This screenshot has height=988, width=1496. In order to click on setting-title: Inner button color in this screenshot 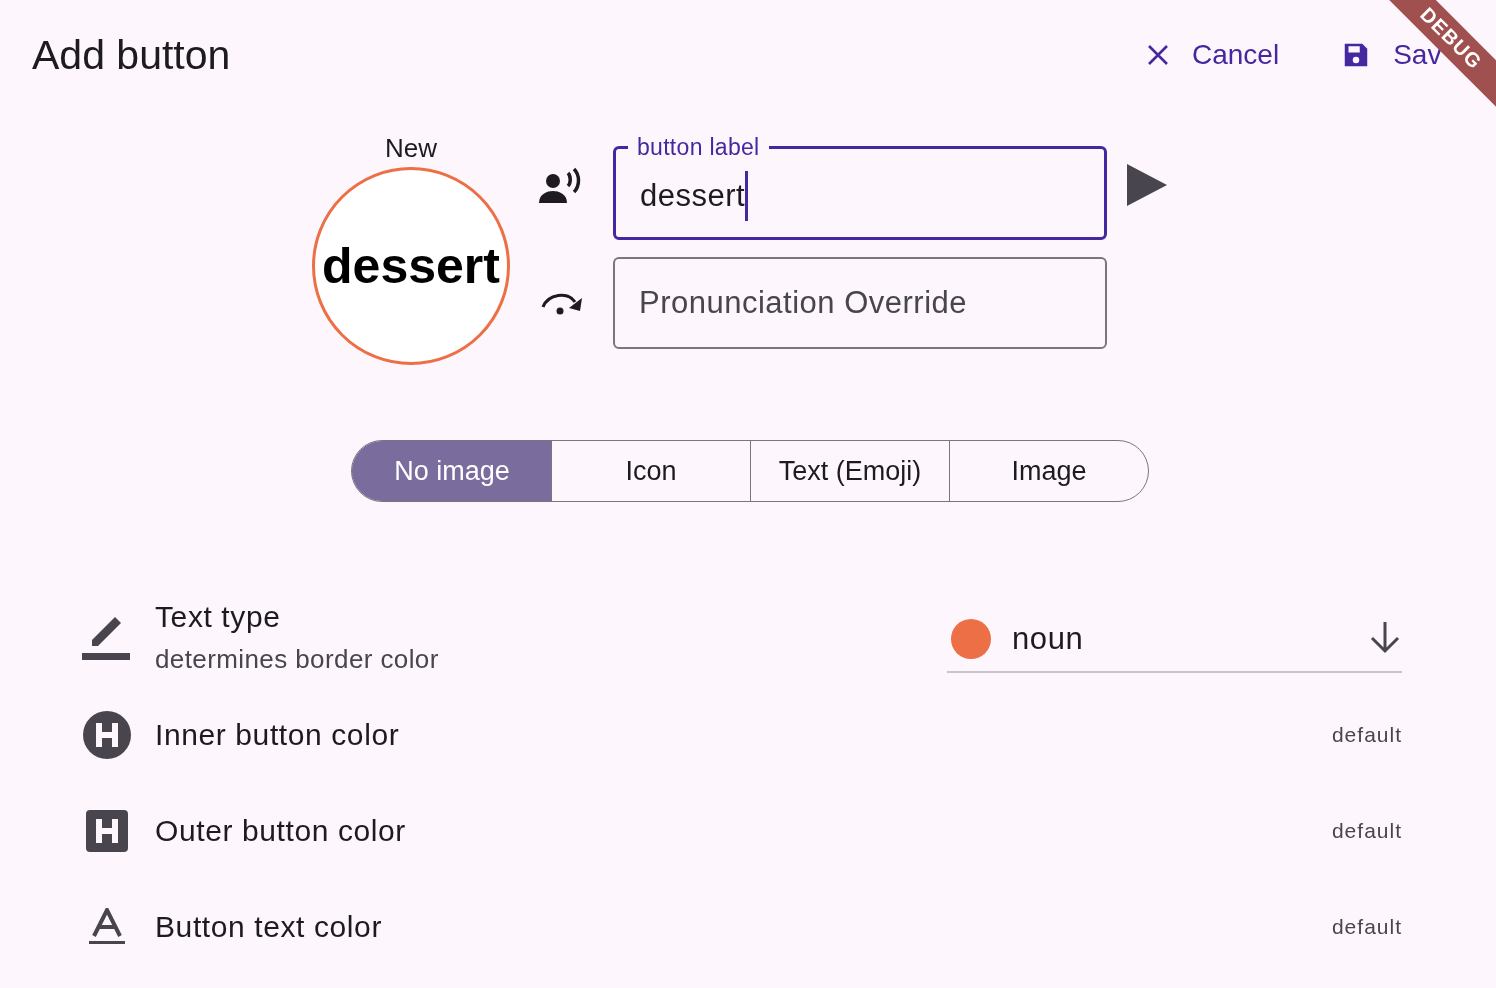, I will do `click(278, 735)`.